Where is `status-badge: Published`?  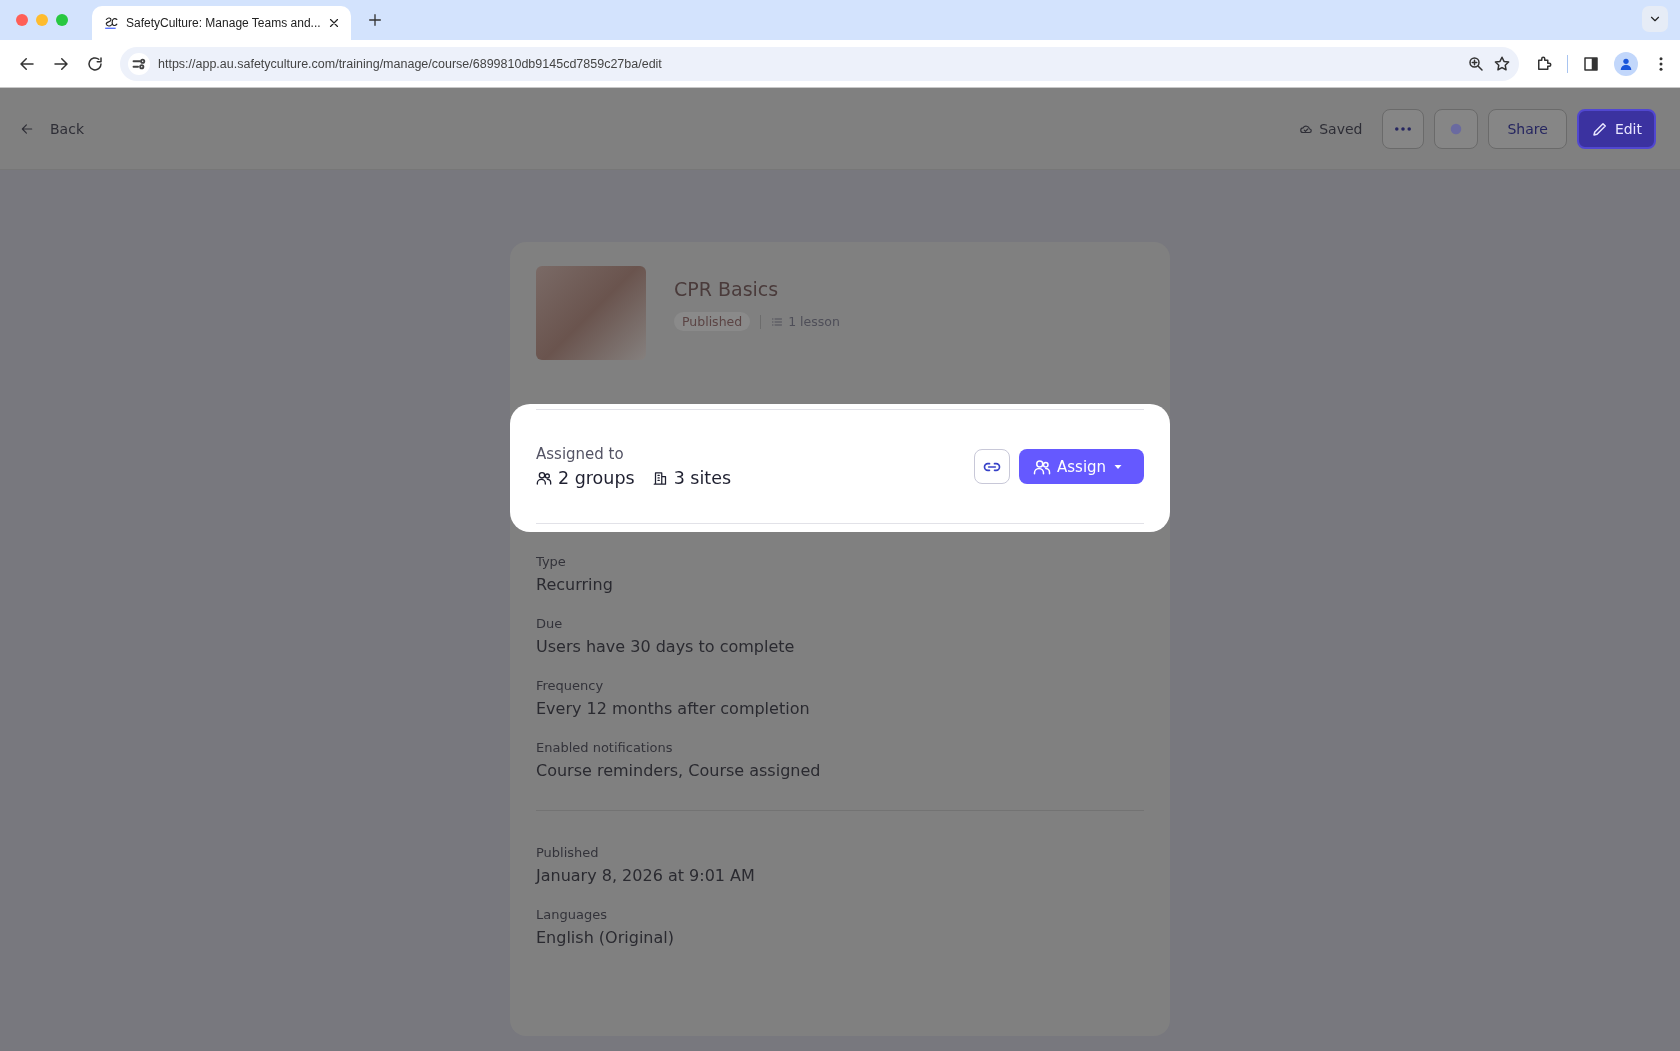 status-badge: Published is located at coordinates (712, 321).